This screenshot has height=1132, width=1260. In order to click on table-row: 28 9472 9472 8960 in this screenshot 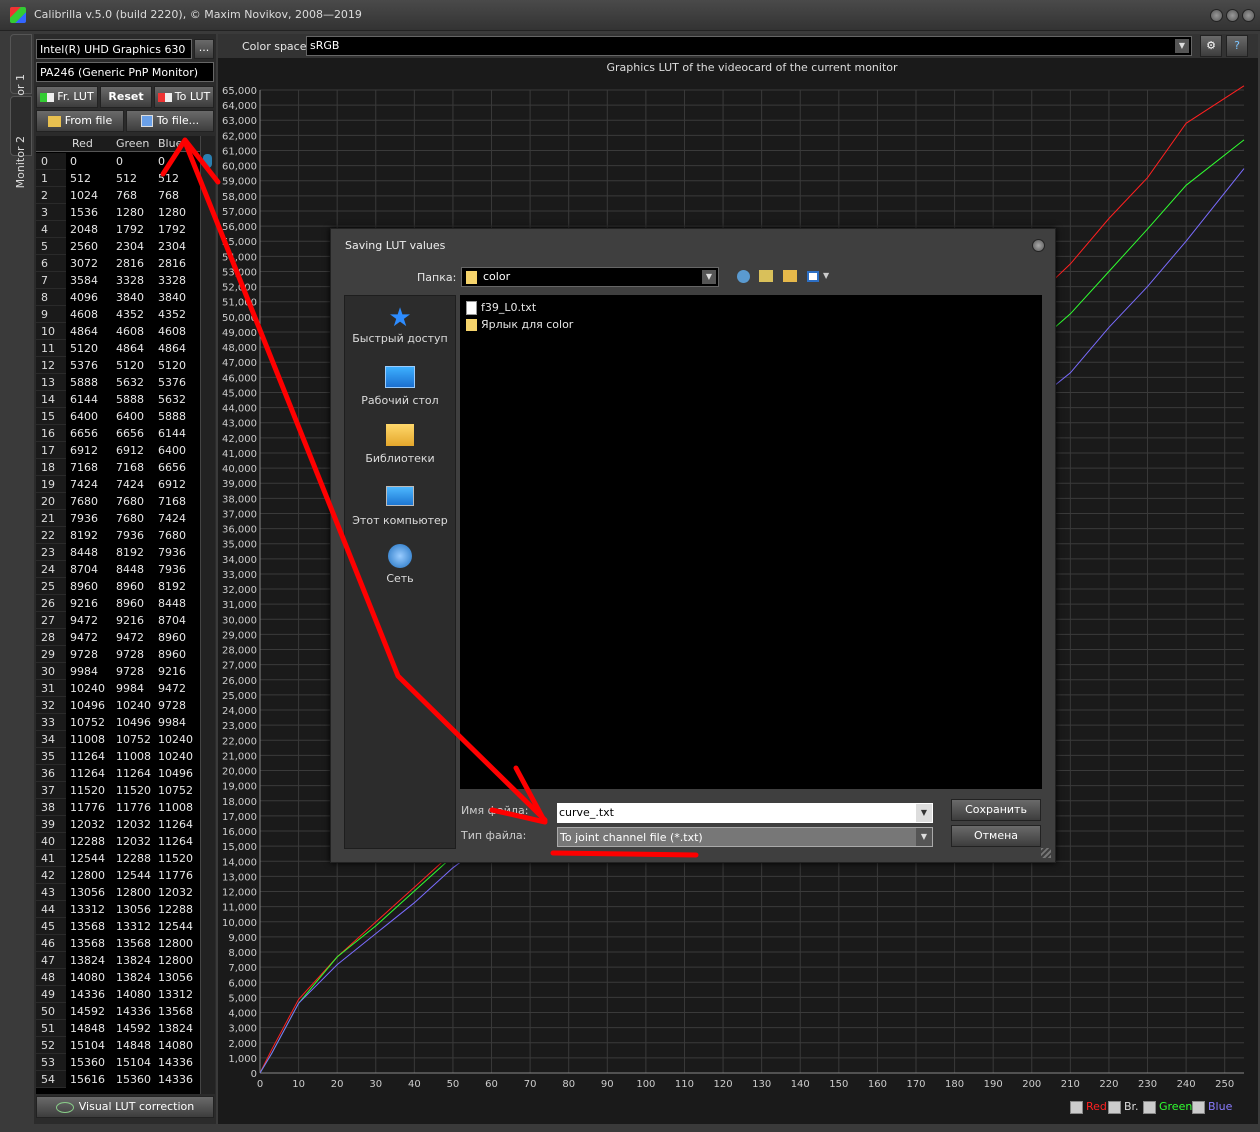, I will do `click(117, 637)`.